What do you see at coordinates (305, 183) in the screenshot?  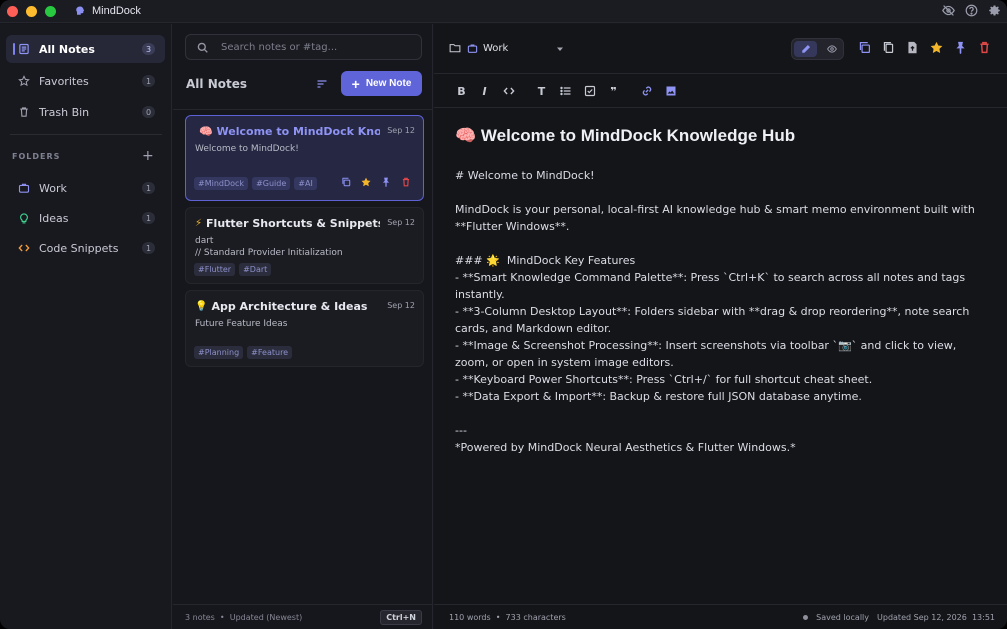 I see `tag: #AI` at bounding box center [305, 183].